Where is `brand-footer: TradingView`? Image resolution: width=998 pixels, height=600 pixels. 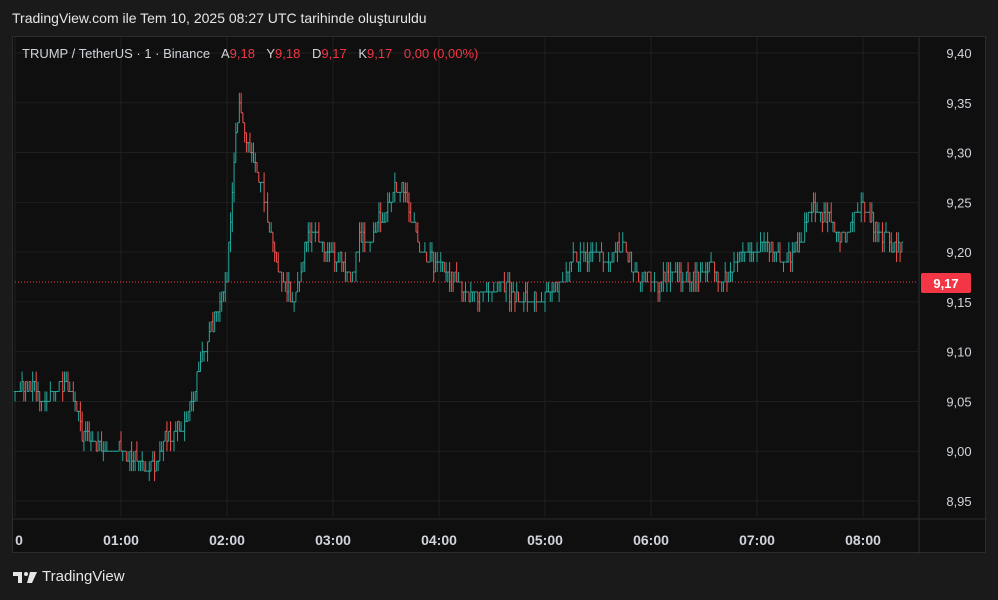
brand-footer: TradingView is located at coordinates (68, 576).